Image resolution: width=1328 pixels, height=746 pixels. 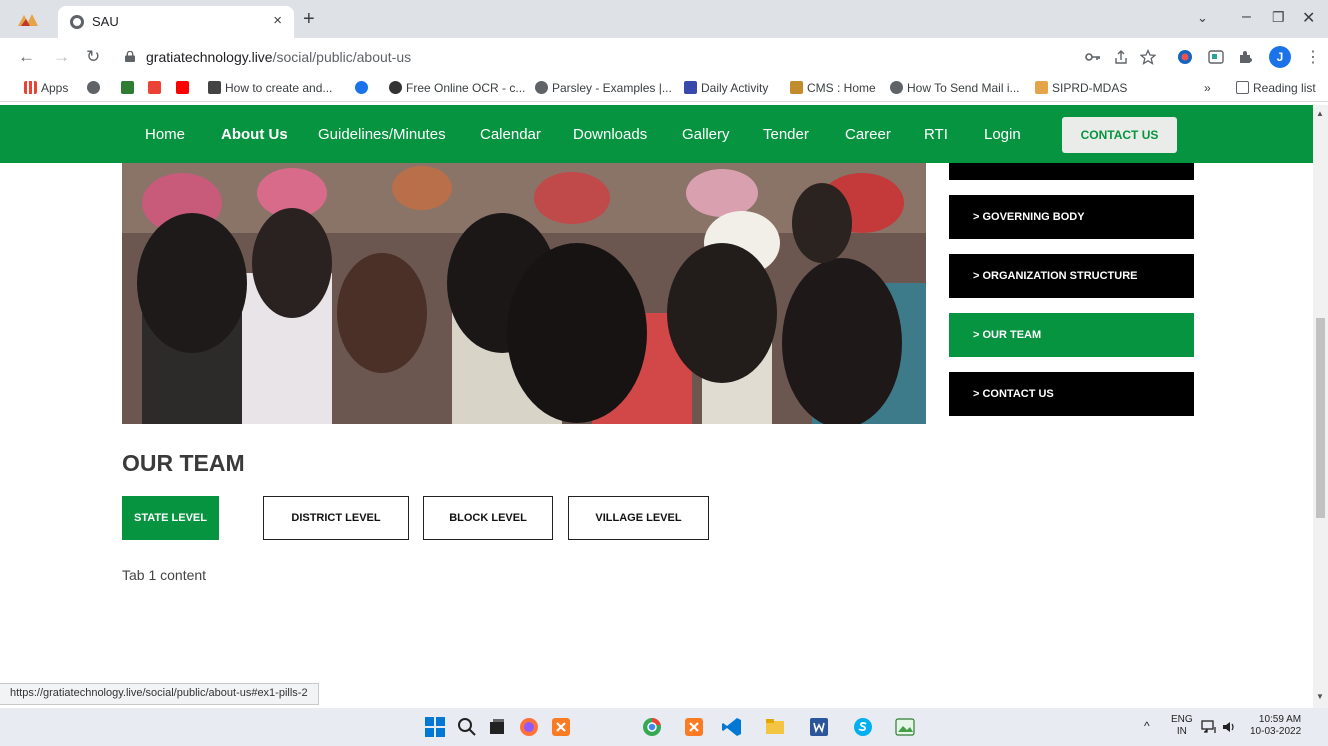 I want to click on word-icon, so click(x=819, y=727).